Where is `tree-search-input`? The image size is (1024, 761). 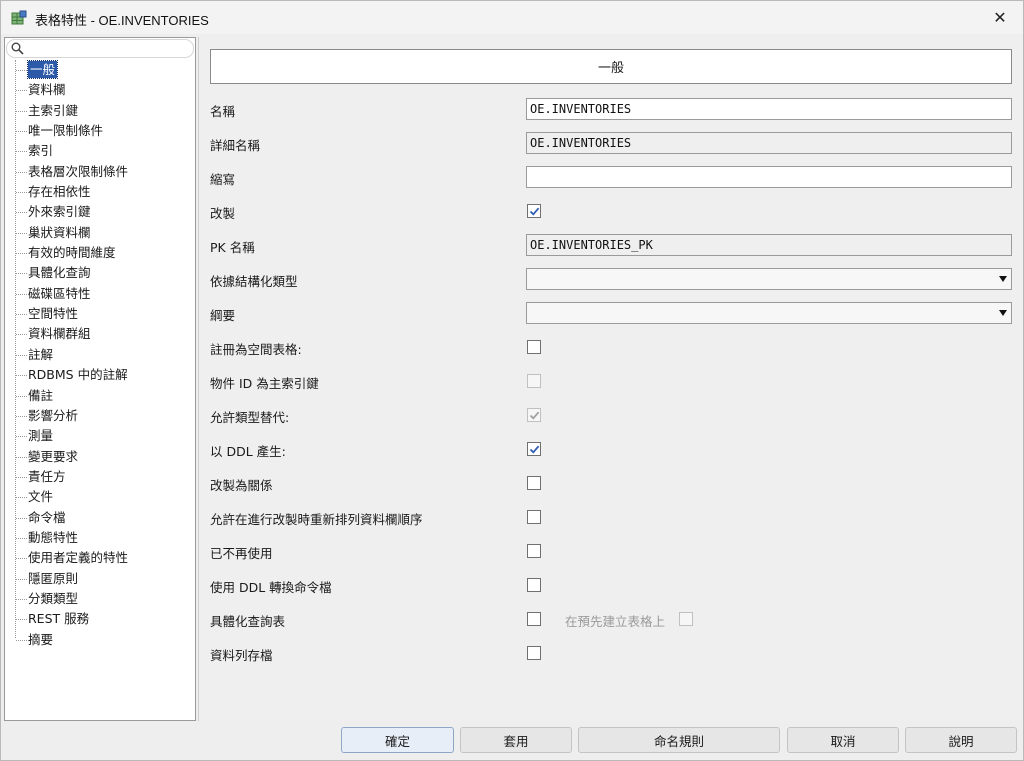
tree-search-input is located at coordinates (100, 48).